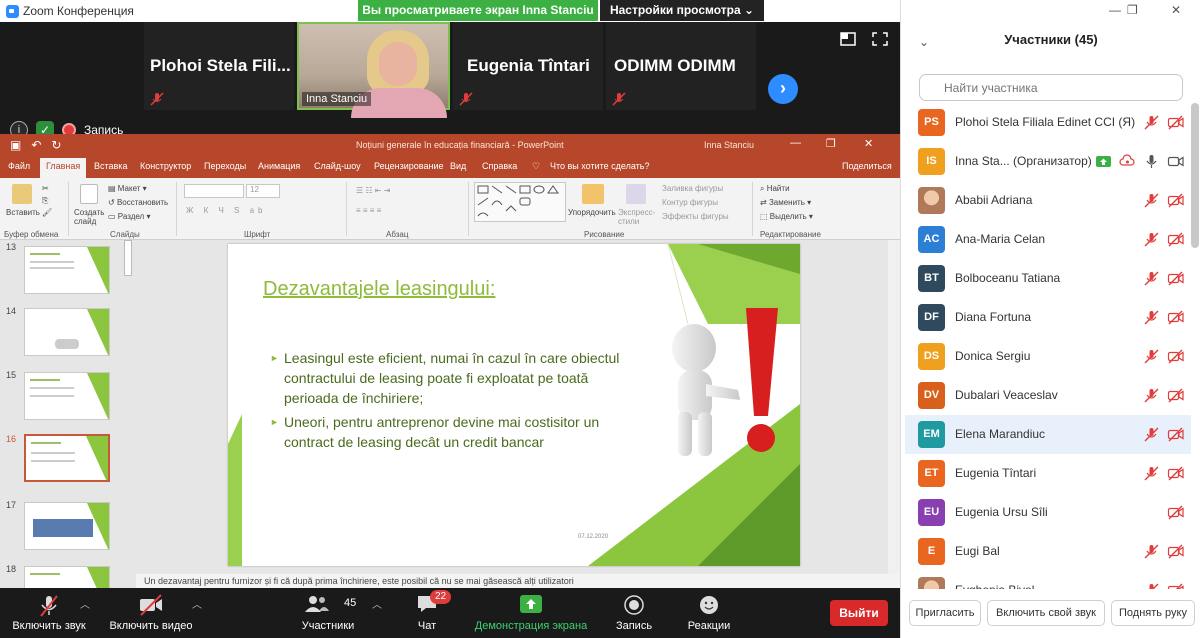 The width and height of the screenshot is (1200, 638). Describe the element at coordinates (783, 89) in the screenshot. I see `next-page-button: ›` at that location.